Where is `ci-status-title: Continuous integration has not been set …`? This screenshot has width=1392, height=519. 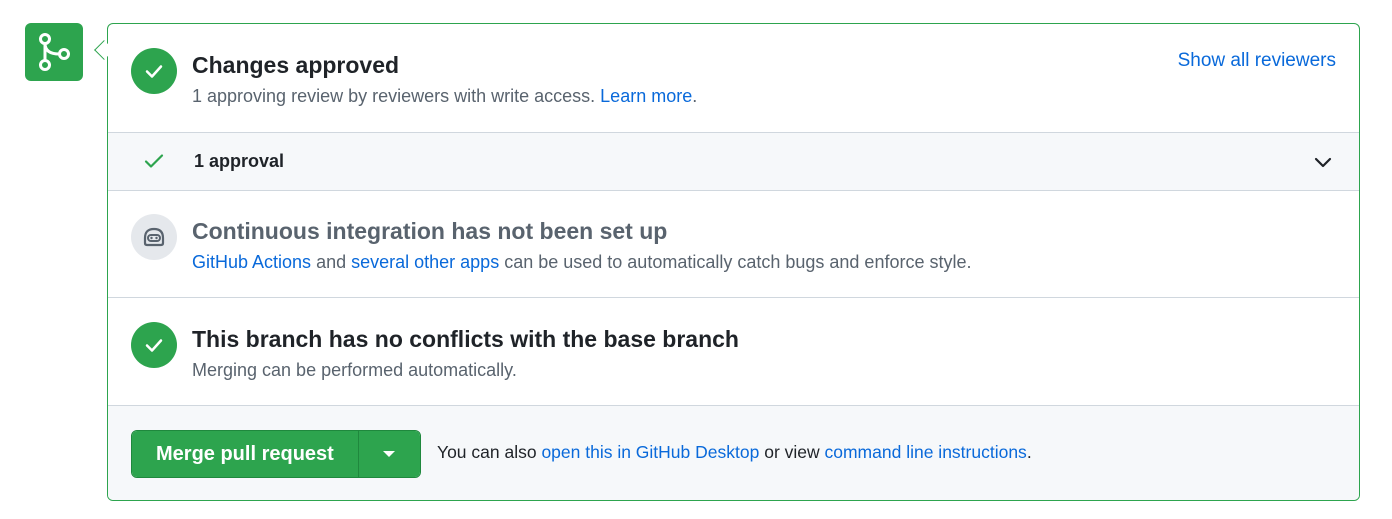 ci-status-title: Continuous integration has not been set … is located at coordinates (430, 231).